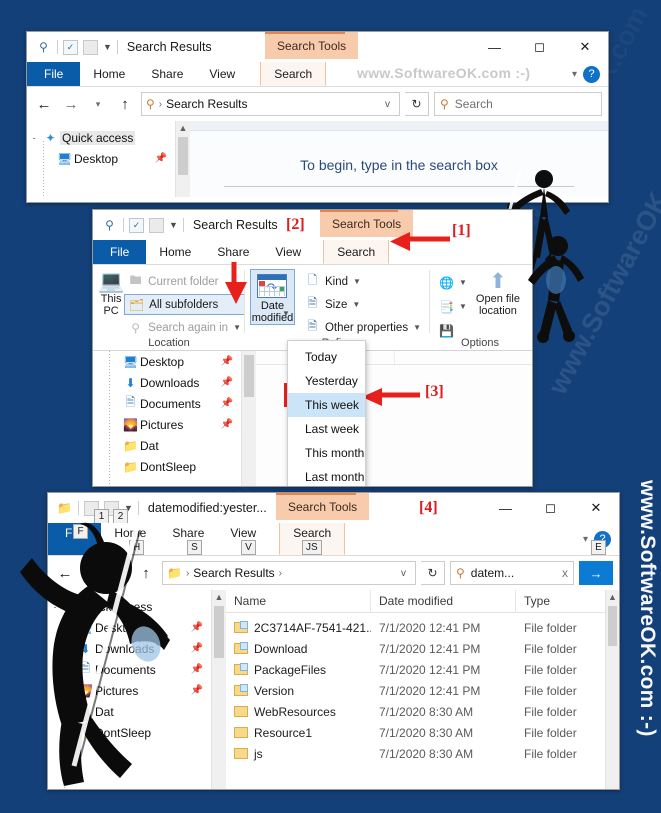 The image size is (661, 813). I want to click on go-button: →, so click(596, 573).